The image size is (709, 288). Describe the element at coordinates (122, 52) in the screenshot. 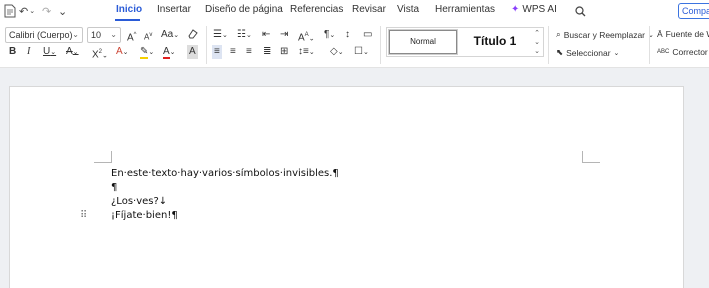

I see `text-effects-icon: A⌄` at that location.